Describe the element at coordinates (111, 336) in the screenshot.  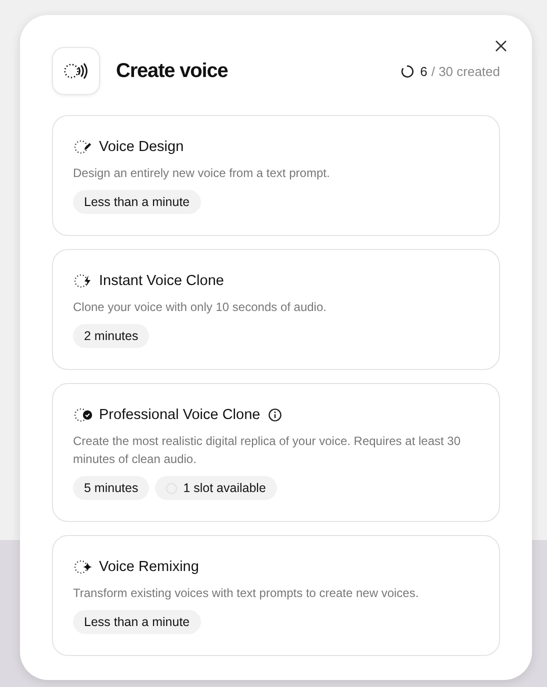
I see `duration-tag: 2 minutes` at that location.